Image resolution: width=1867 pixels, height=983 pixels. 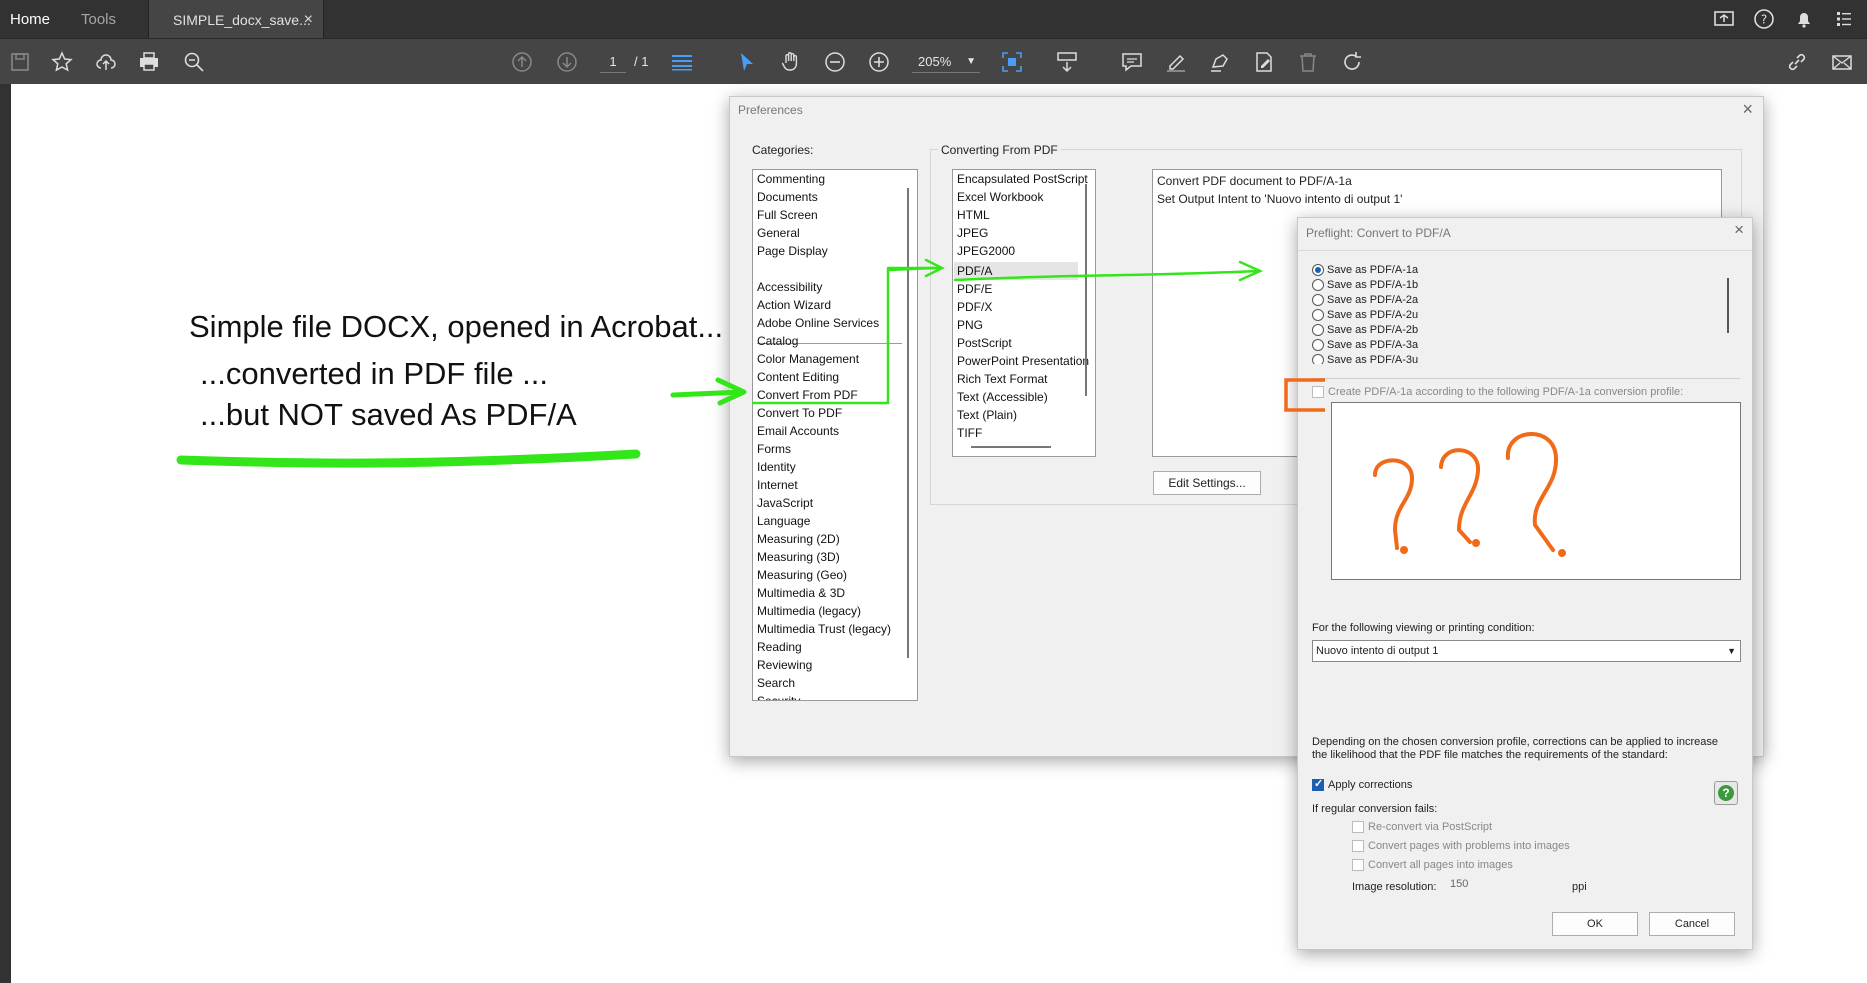 I want to click on page-number-input: 1, so click(x=613, y=62).